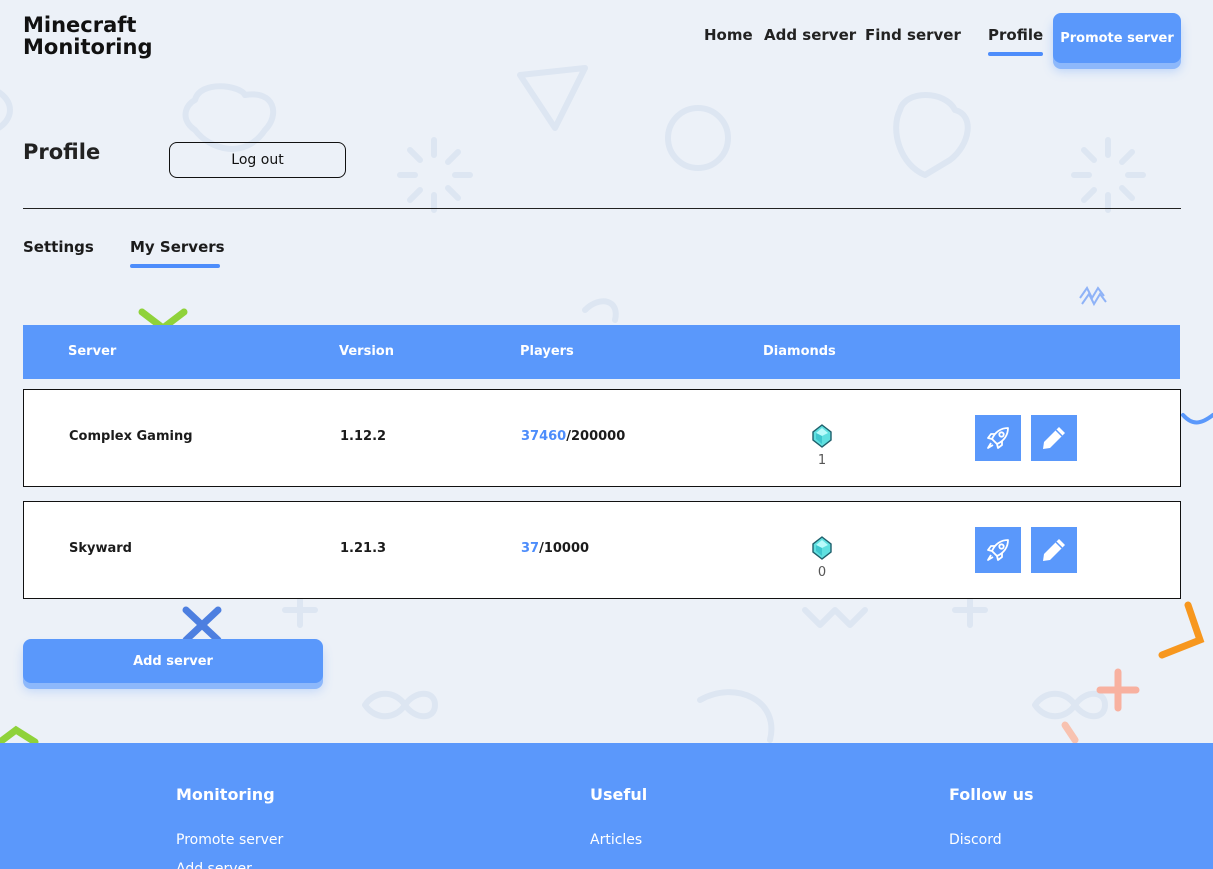  I want to click on column-header-diamonds: Diamonds, so click(799, 351).